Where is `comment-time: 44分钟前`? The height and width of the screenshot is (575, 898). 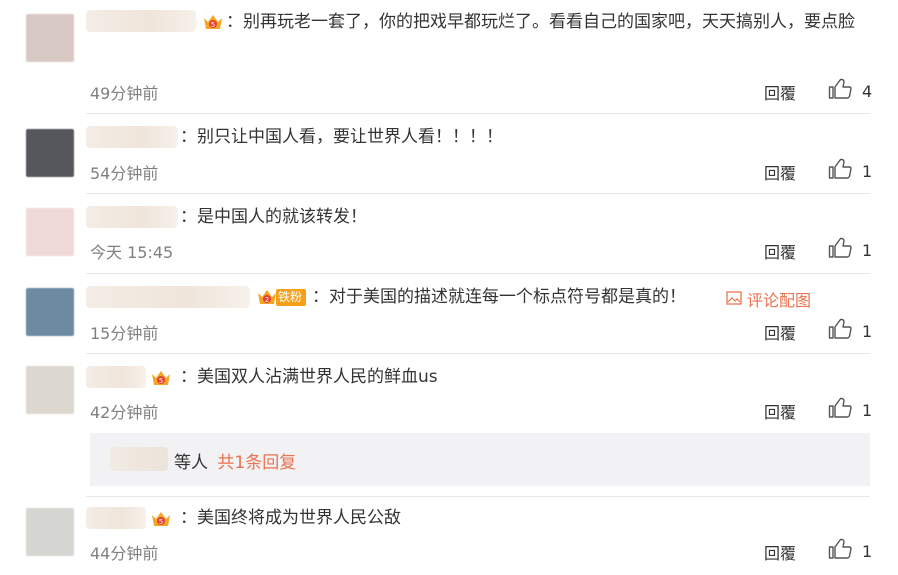
comment-time: 44分钟前 is located at coordinates (124, 553).